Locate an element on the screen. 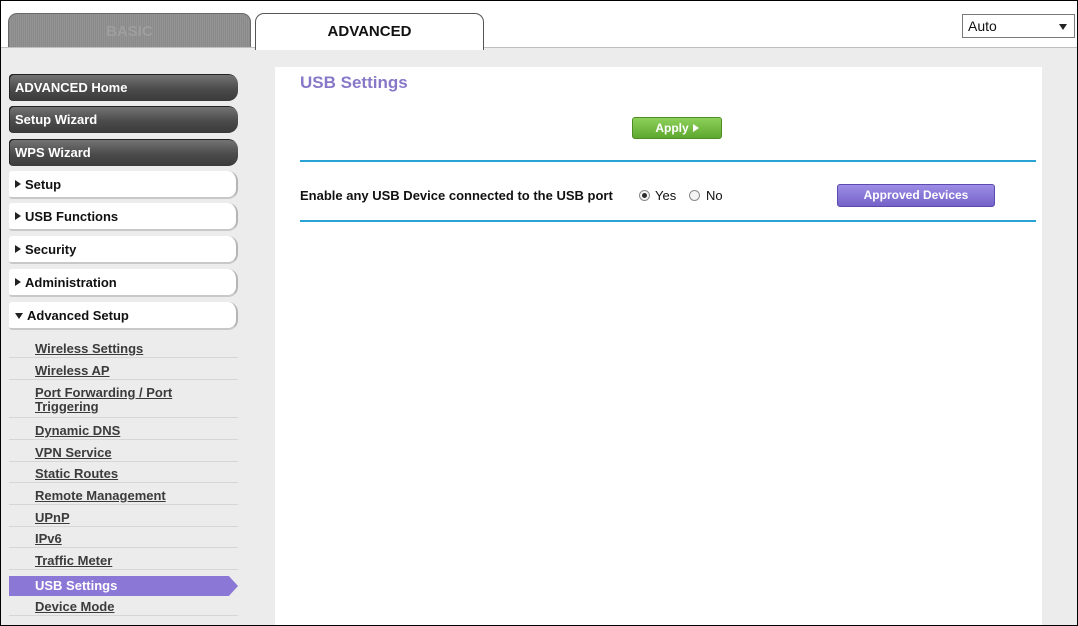 This screenshot has height=626, width=1078. triangle-down-icon is located at coordinates (19, 316).